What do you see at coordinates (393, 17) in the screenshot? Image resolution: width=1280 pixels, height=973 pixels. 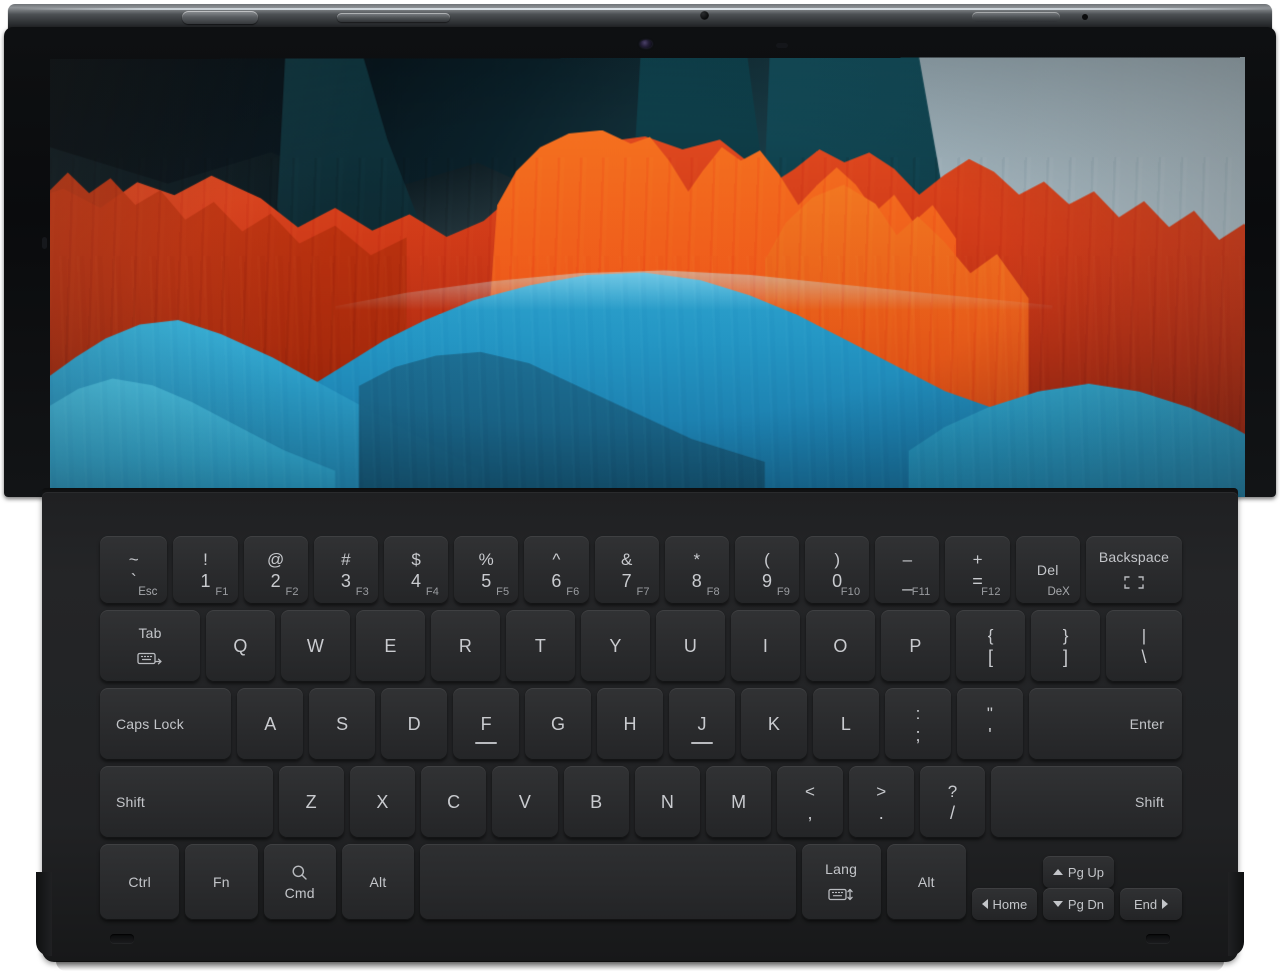 I see `volume-rocker` at bounding box center [393, 17].